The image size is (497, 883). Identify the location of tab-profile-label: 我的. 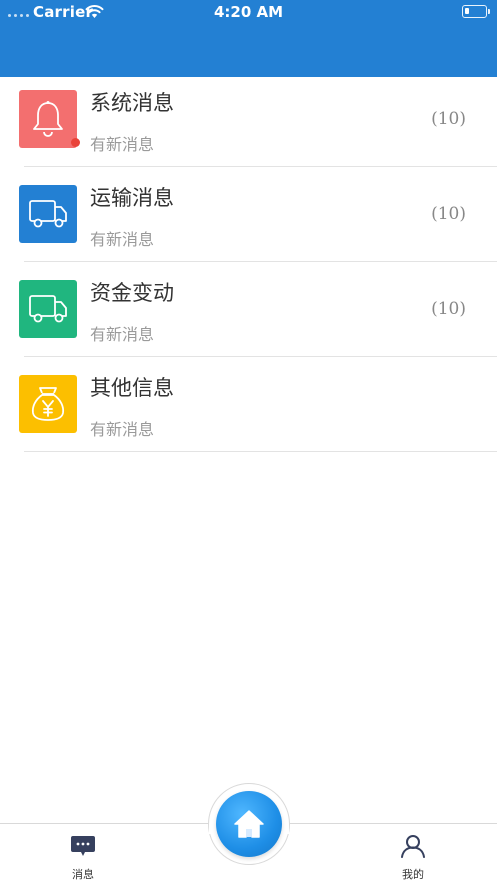
(413, 874).